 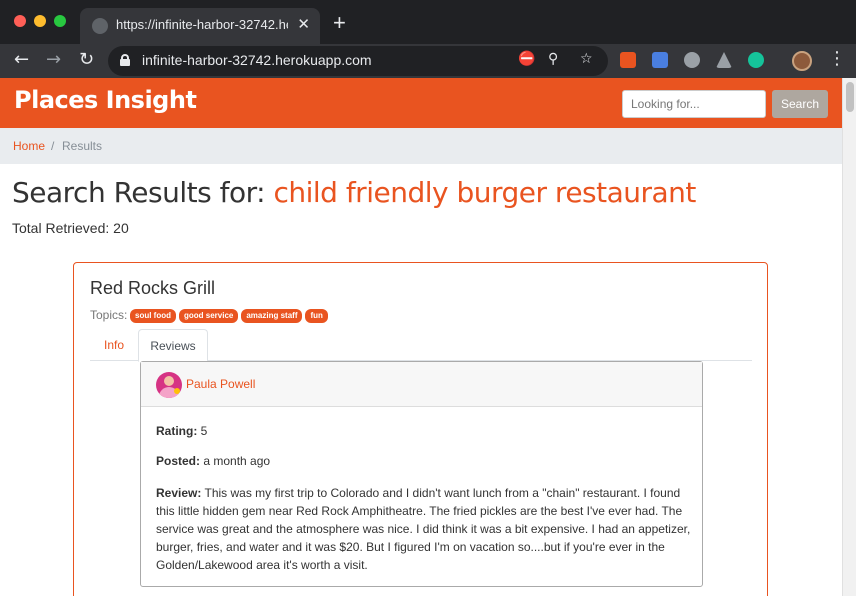 I want to click on menu-dots-icon: ⋮, so click(x=837, y=58).